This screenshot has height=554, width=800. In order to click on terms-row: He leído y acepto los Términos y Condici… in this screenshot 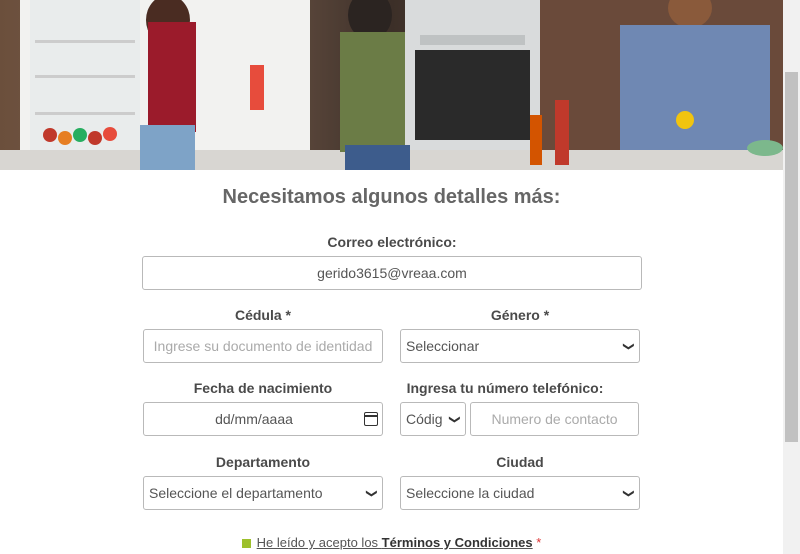, I will do `click(391, 542)`.